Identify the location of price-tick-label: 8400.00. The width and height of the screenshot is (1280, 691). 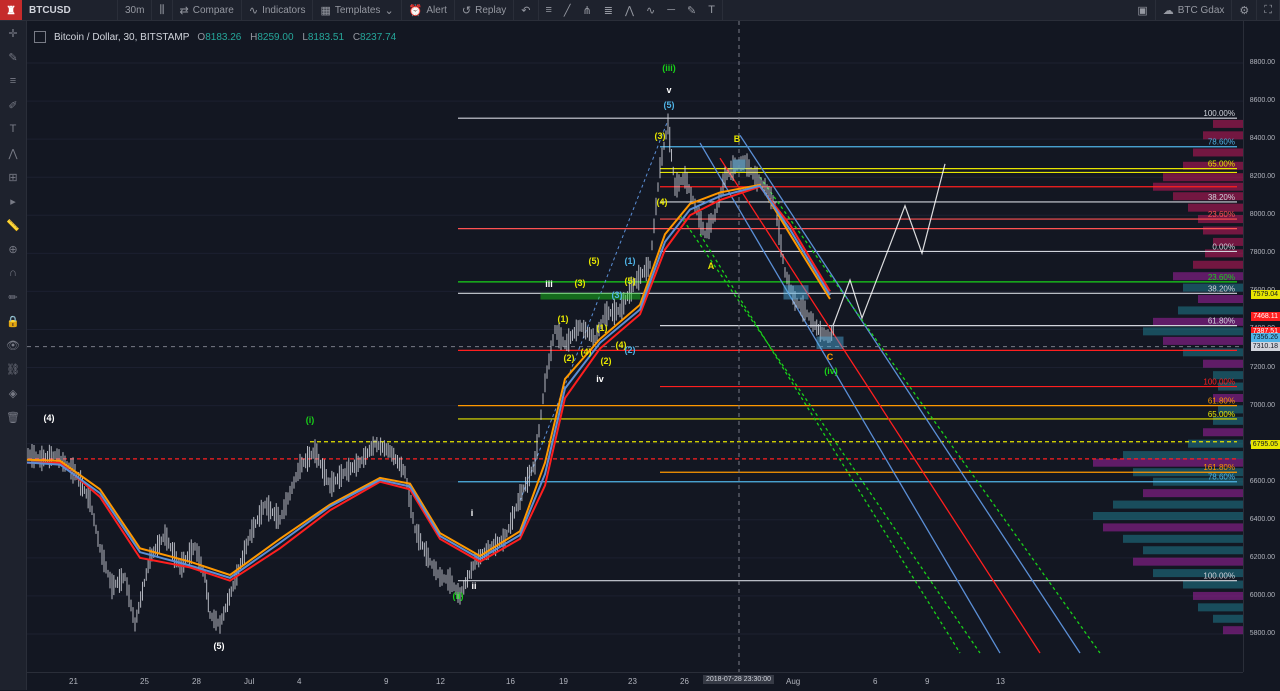
(1262, 139).